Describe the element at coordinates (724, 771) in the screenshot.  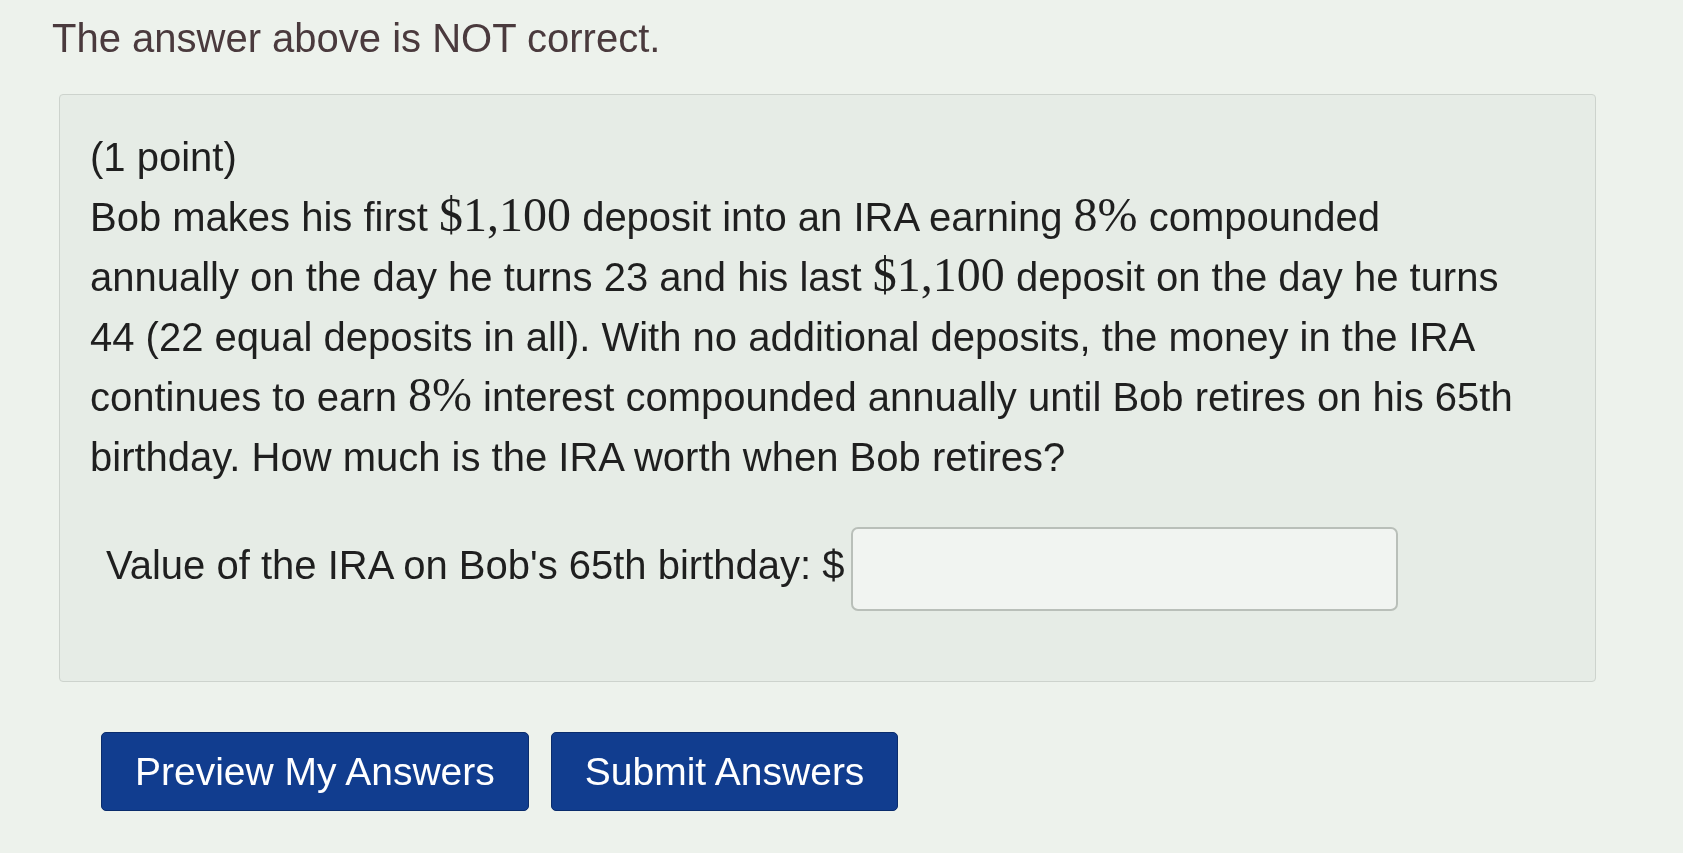
I see `submit-answers-button: Submit Answers` at that location.